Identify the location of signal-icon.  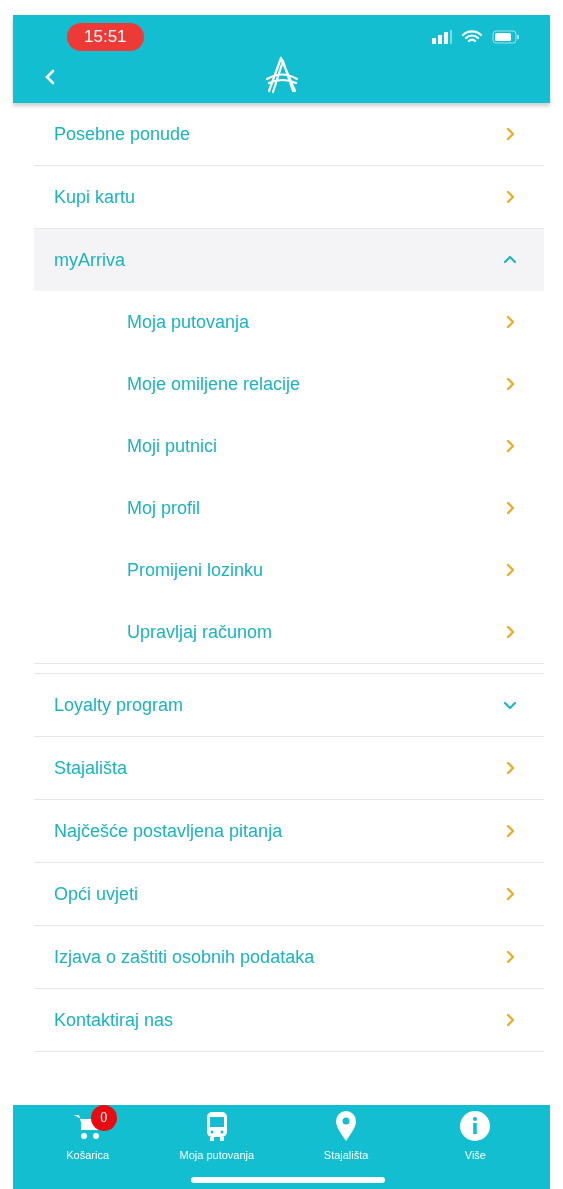
(442, 37).